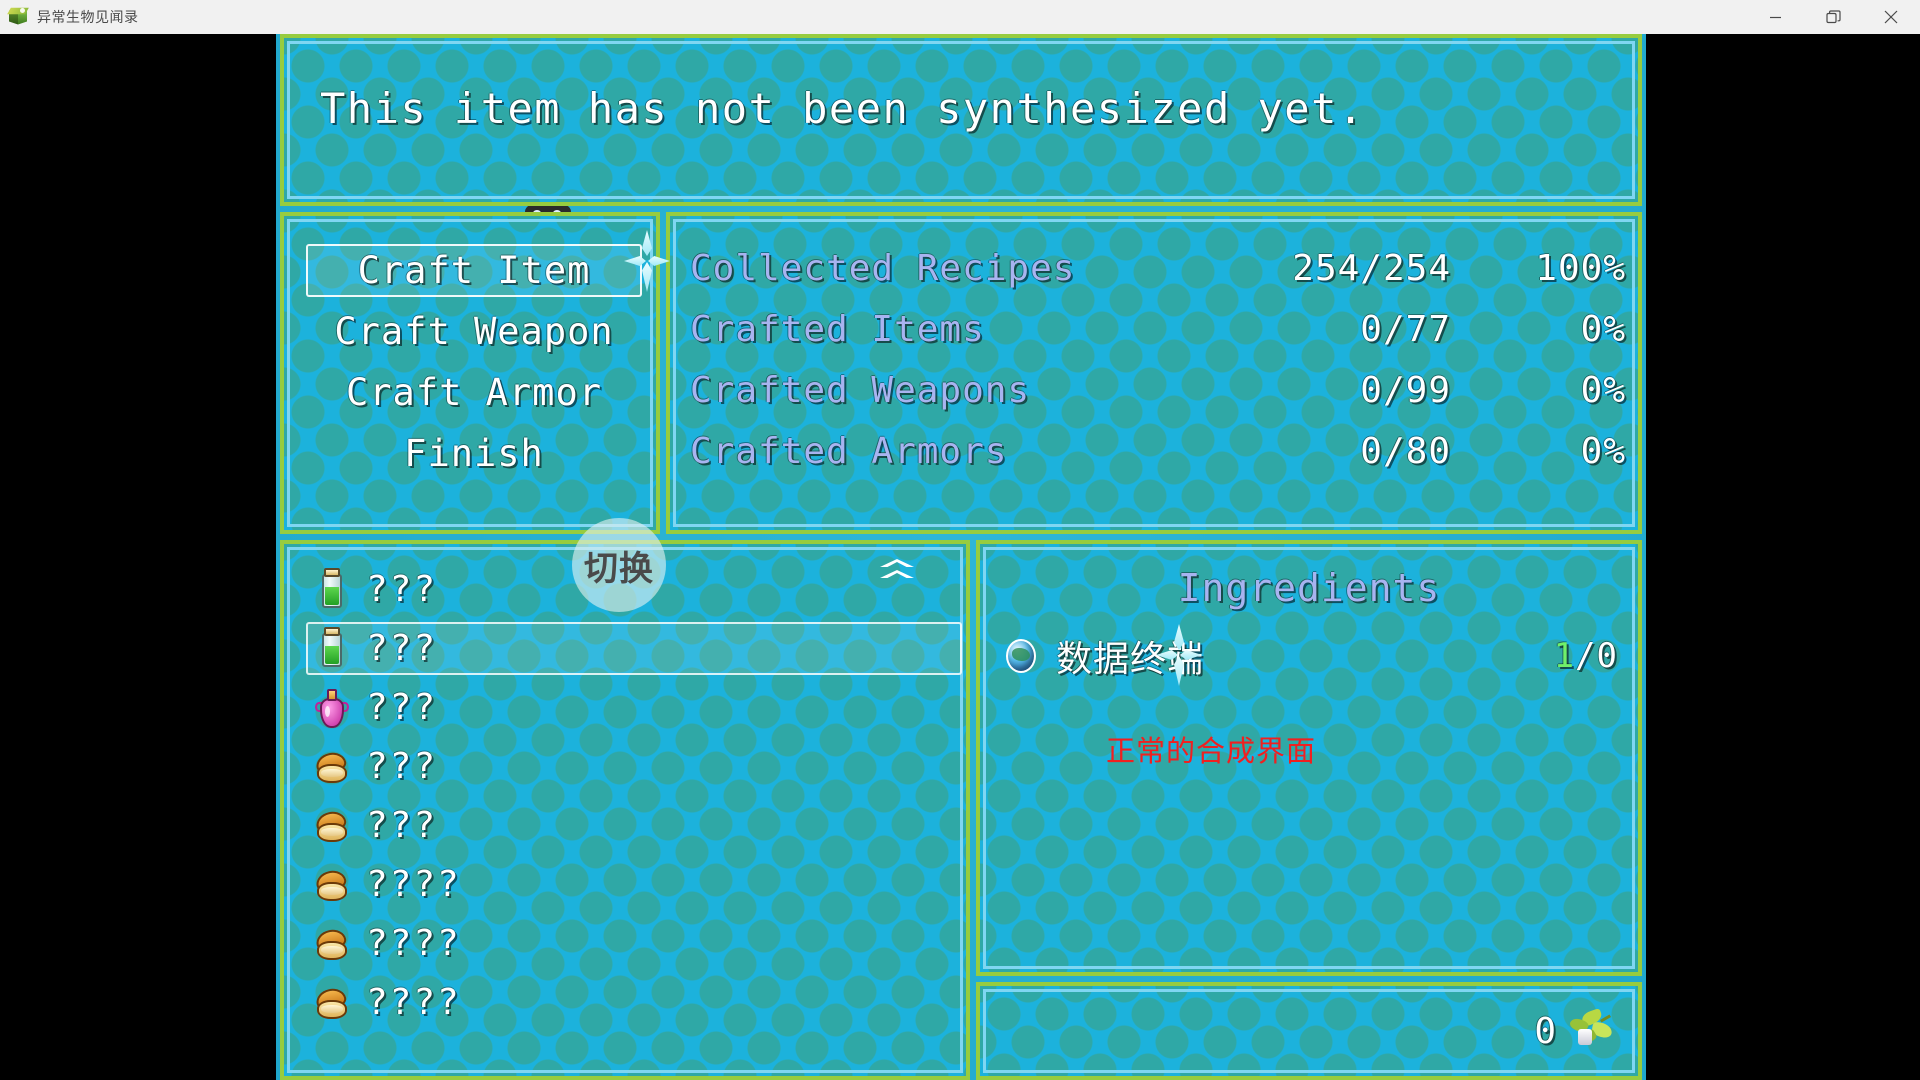 Image resolution: width=1920 pixels, height=1080 pixels. What do you see at coordinates (1130, 659) in the screenshot?
I see `ingredient-name: 数据终端` at bounding box center [1130, 659].